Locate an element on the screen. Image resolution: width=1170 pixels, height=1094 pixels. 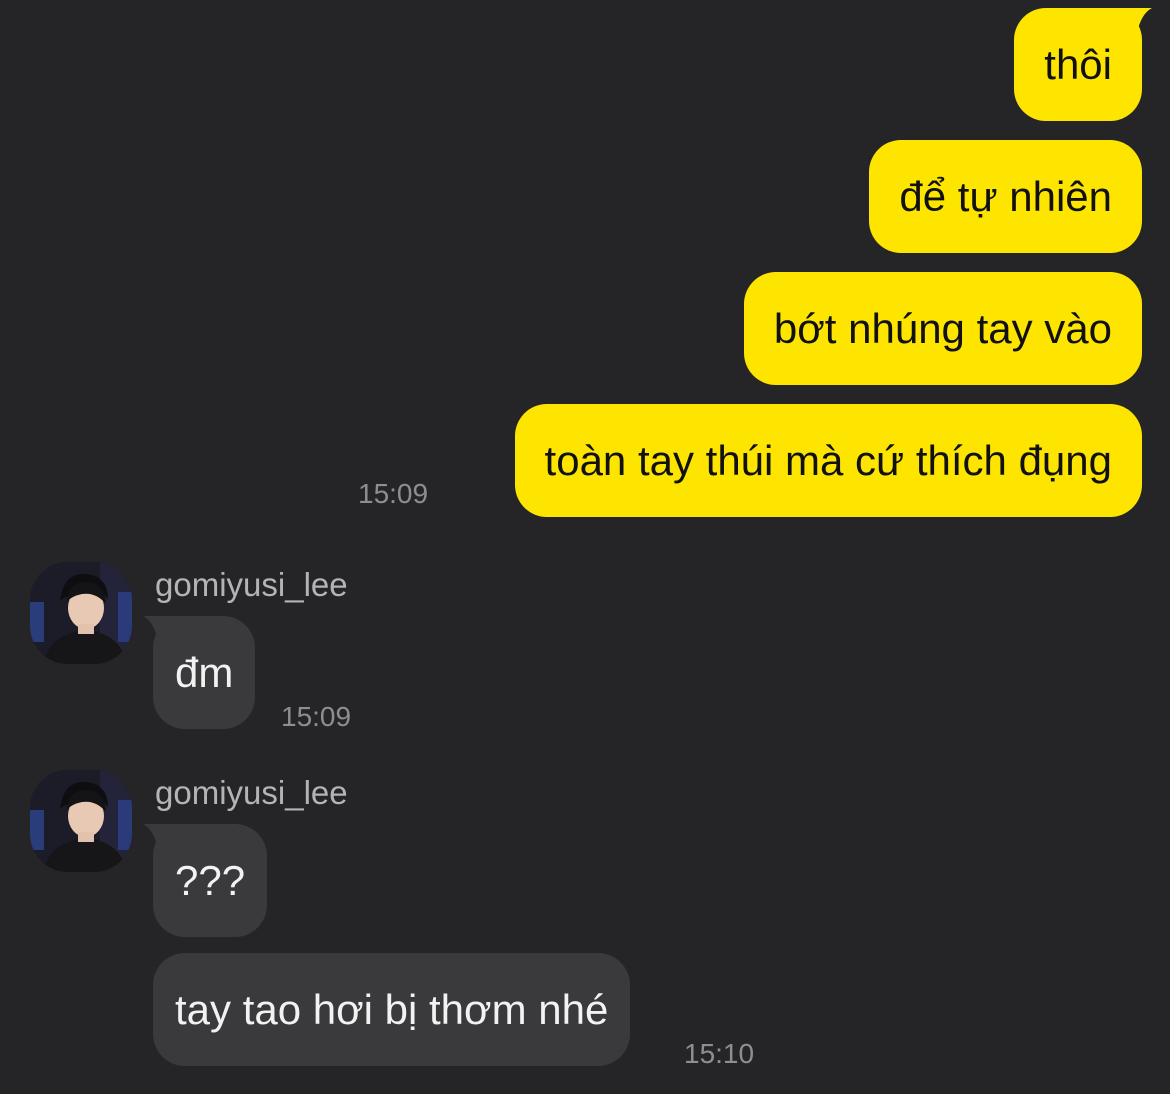
incoming-message-bubble: ??? is located at coordinates (210, 880).